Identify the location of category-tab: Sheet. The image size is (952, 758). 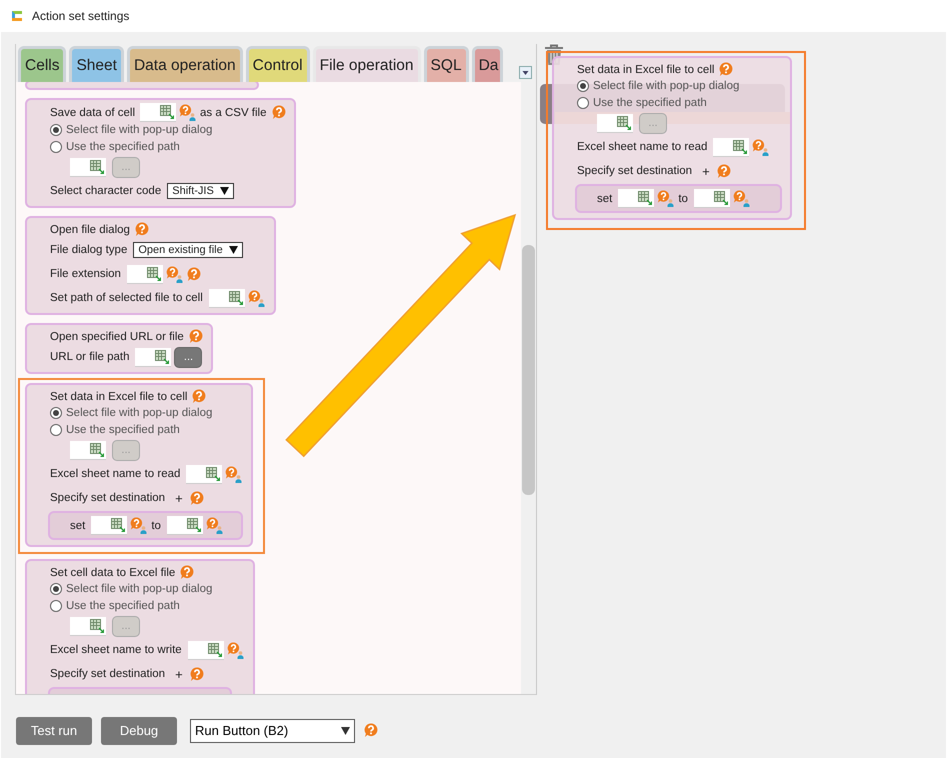
(96, 64).